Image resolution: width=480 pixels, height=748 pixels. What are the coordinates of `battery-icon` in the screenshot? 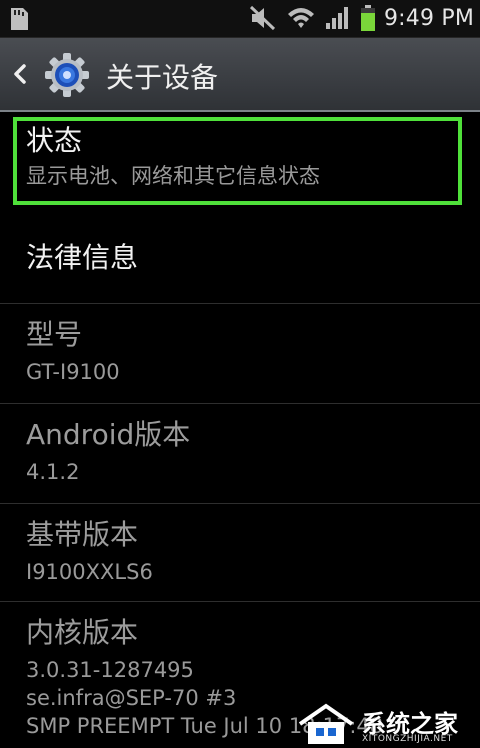 It's located at (367, 18).